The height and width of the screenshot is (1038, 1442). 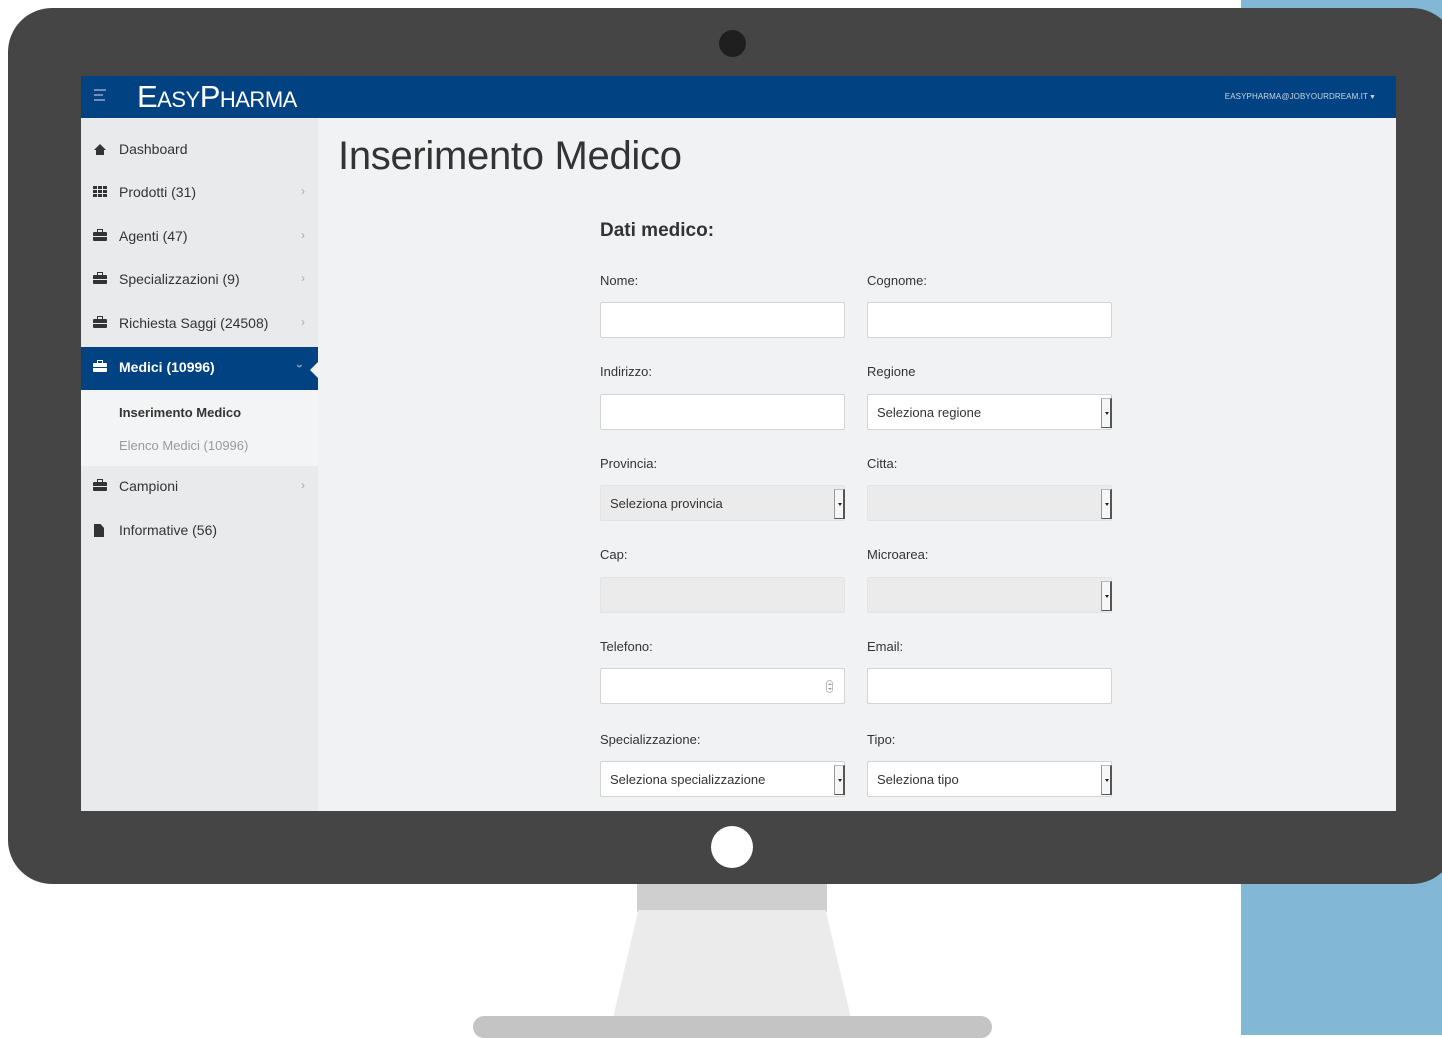 What do you see at coordinates (149, 486) in the screenshot?
I see `sidebar-item-label: Campioni` at bounding box center [149, 486].